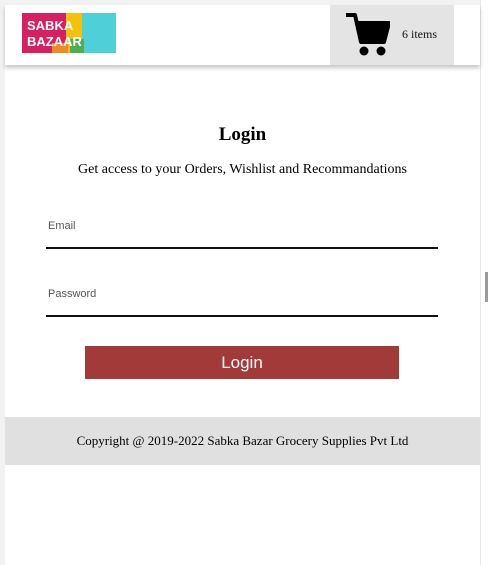 The width and height of the screenshot is (489, 565). What do you see at coordinates (50, 25) in the screenshot?
I see `svg-text: SABKA` at bounding box center [50, 25].